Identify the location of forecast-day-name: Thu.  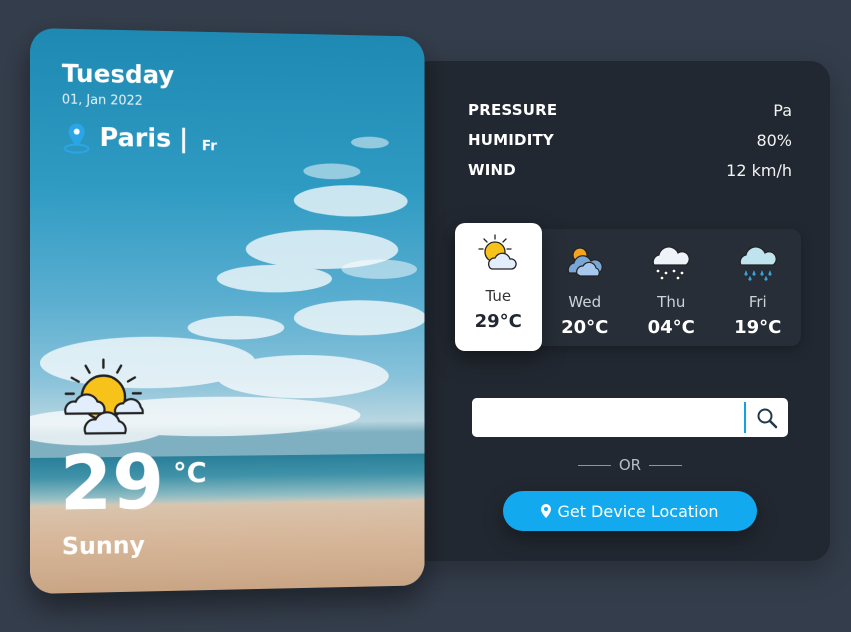
(671, 302).